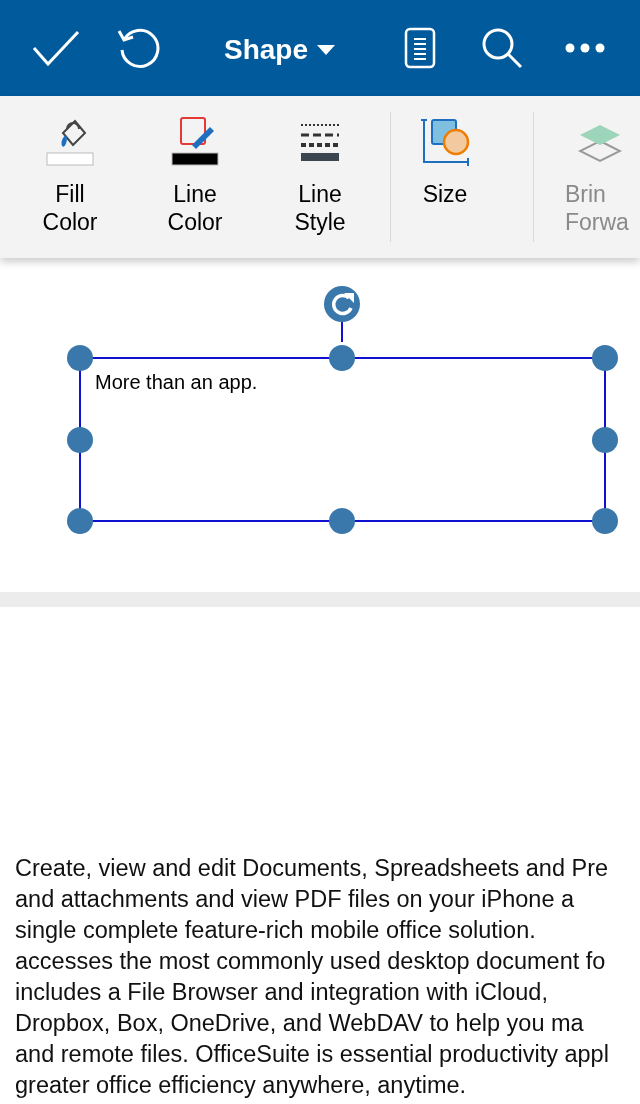 Image resolution: width=640 pixels, height=1104 pixels. Describe the element at coordinates (280, 50) in the screenshot. I see `shape-menu-button: Shape` at that location.